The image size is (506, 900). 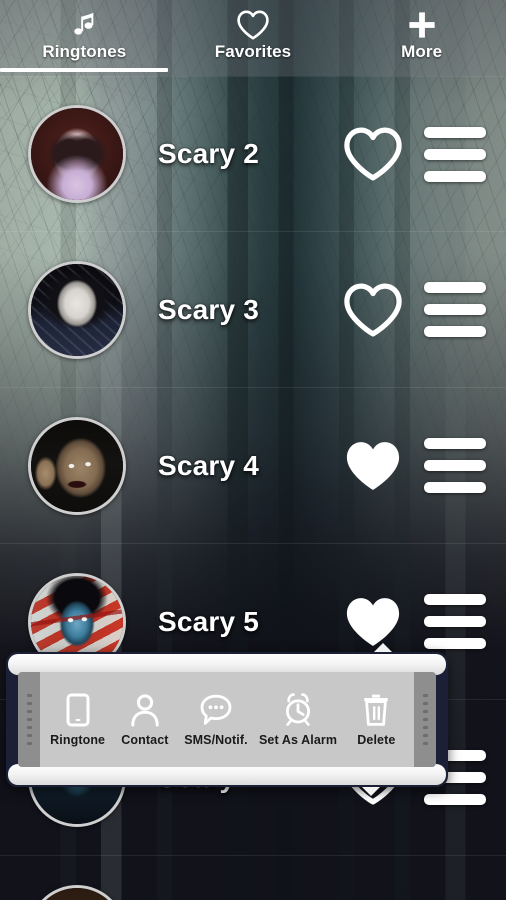 I want to click on action-ringtone: Ringtone, so click(x=78, y=719).